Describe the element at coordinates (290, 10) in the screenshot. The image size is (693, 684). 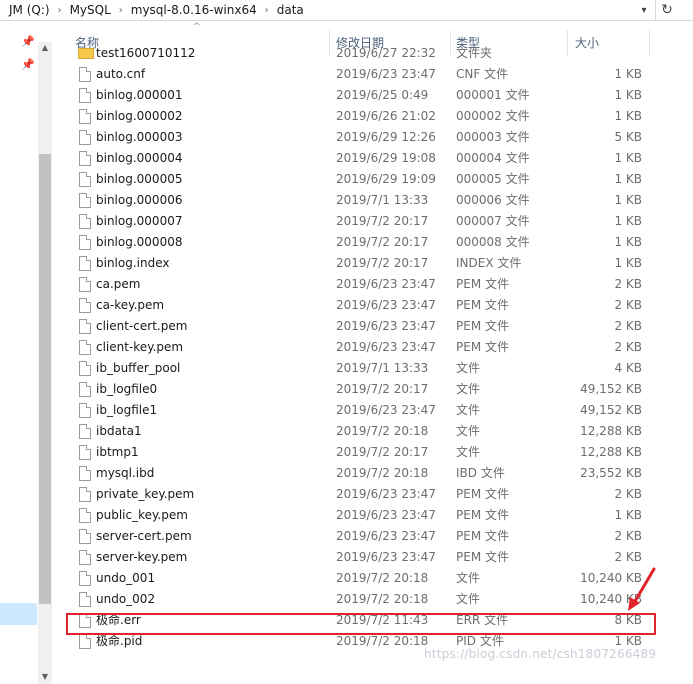
I see `breadcrumb-data: data` at that location.